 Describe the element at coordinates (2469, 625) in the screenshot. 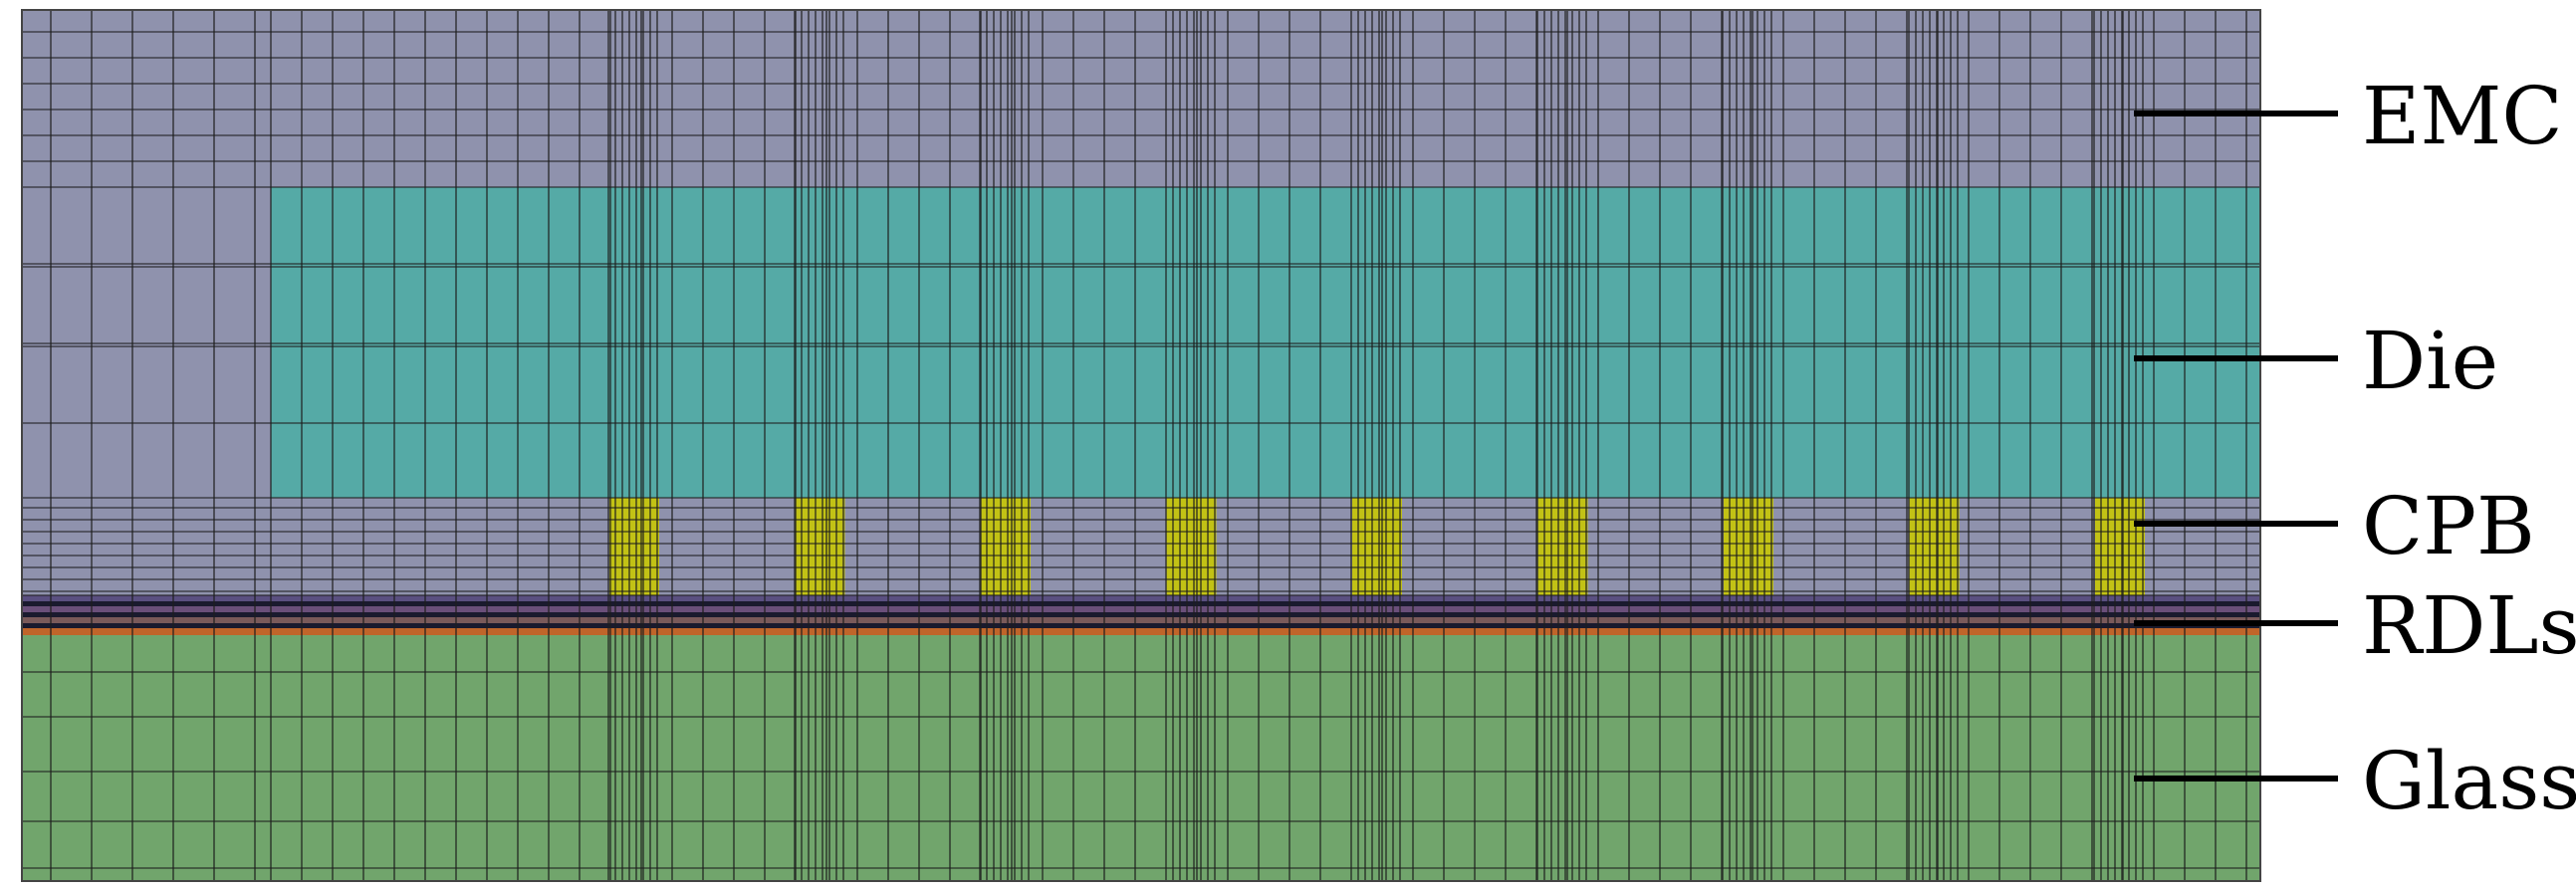

I see `rdls-label: RDLs` at that location.